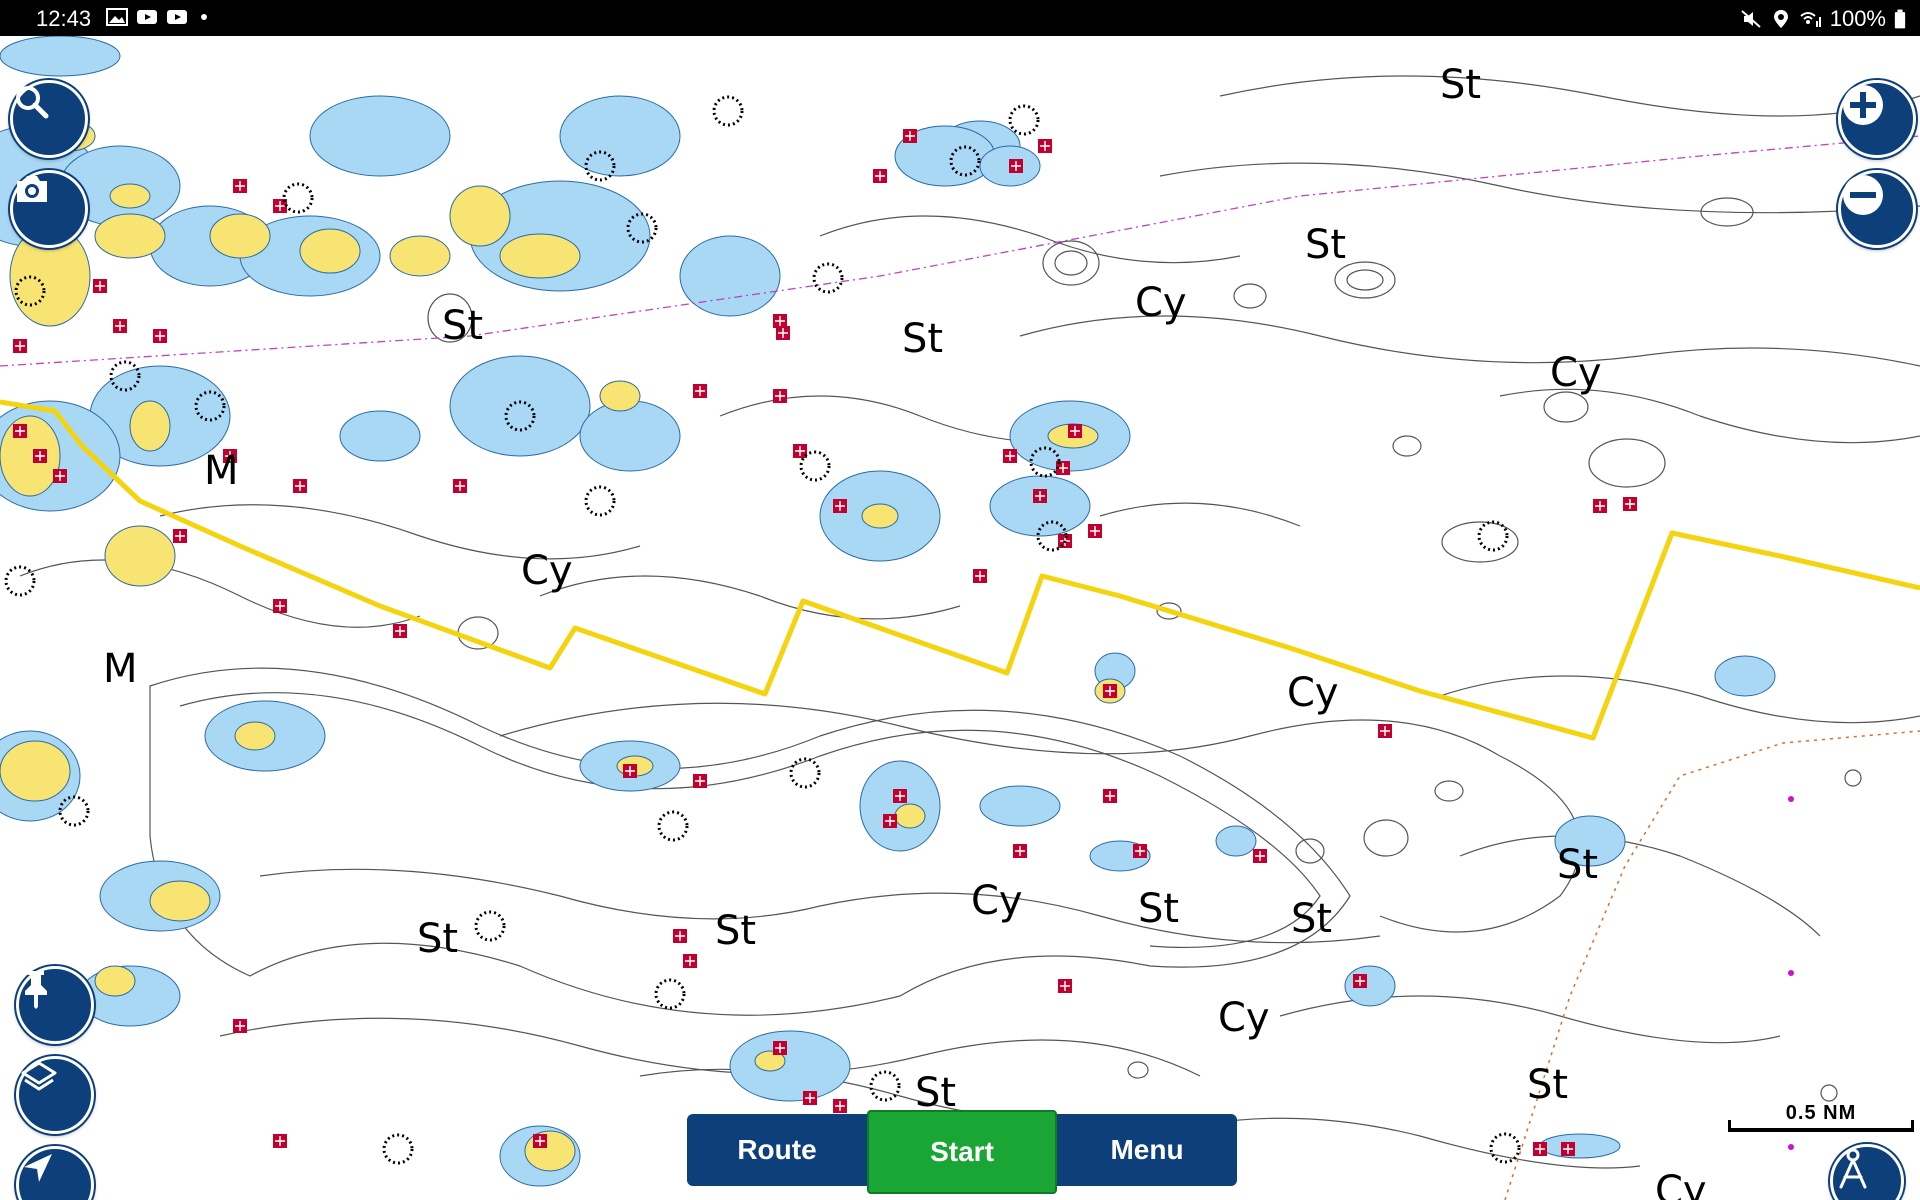 The image size is (1920, 1200). What do you see at coordinates (162, 17) in the screenshot?
I see `status-left-icons` at bounding box center [162, 17].